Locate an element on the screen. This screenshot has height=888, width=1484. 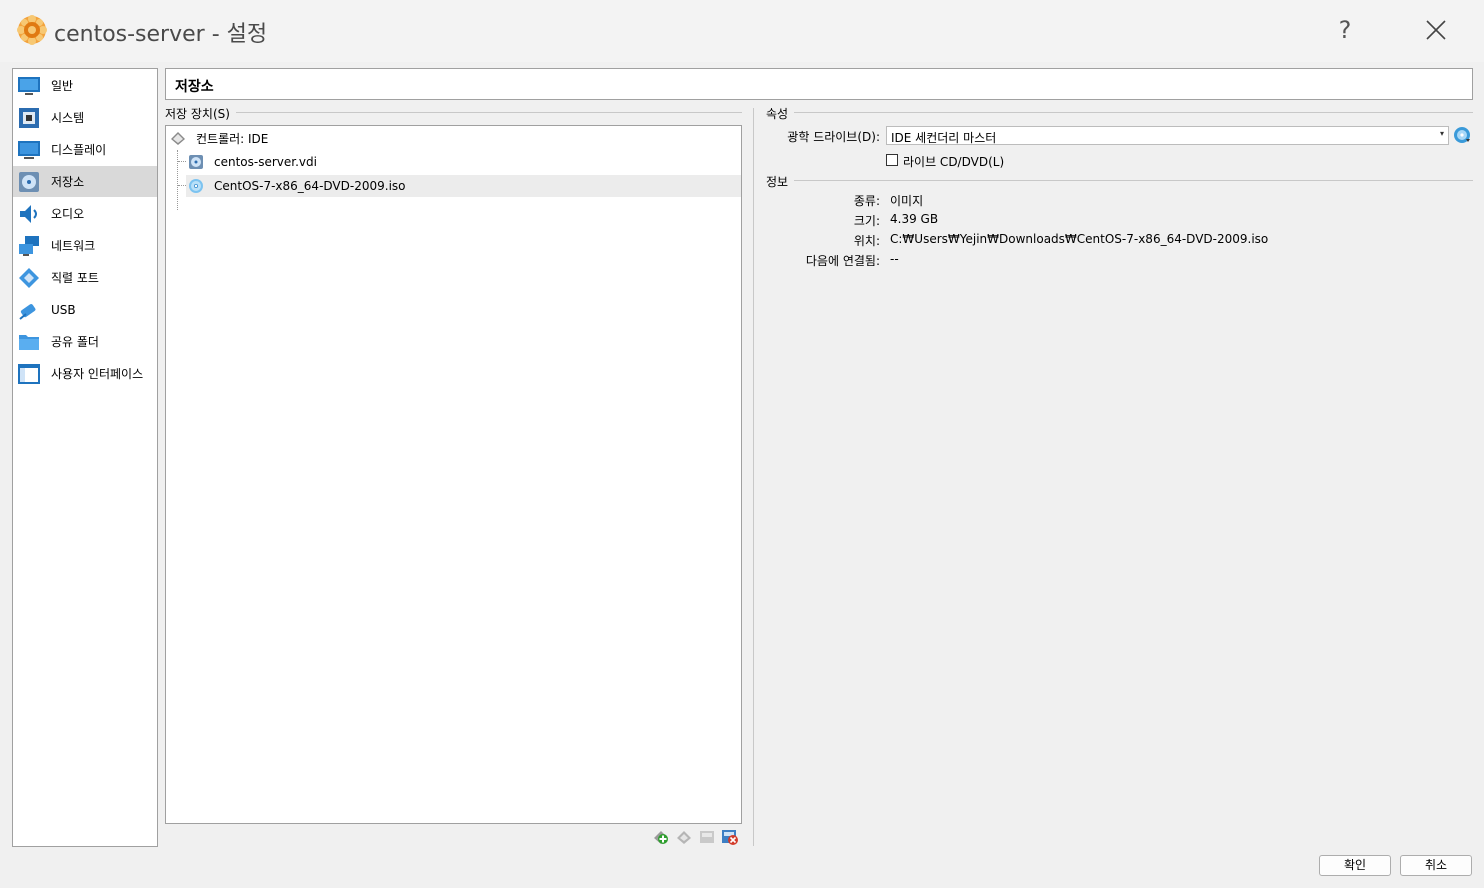
storage-devices-title: 저장 장치(S) is located at coordinates (200, 113).